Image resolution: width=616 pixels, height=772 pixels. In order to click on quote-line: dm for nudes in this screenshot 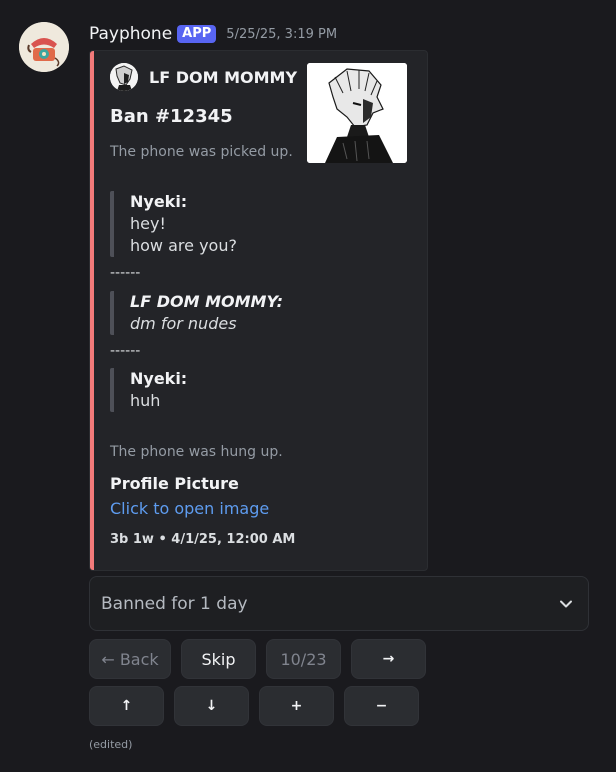, I will do `click(183, 323)`.